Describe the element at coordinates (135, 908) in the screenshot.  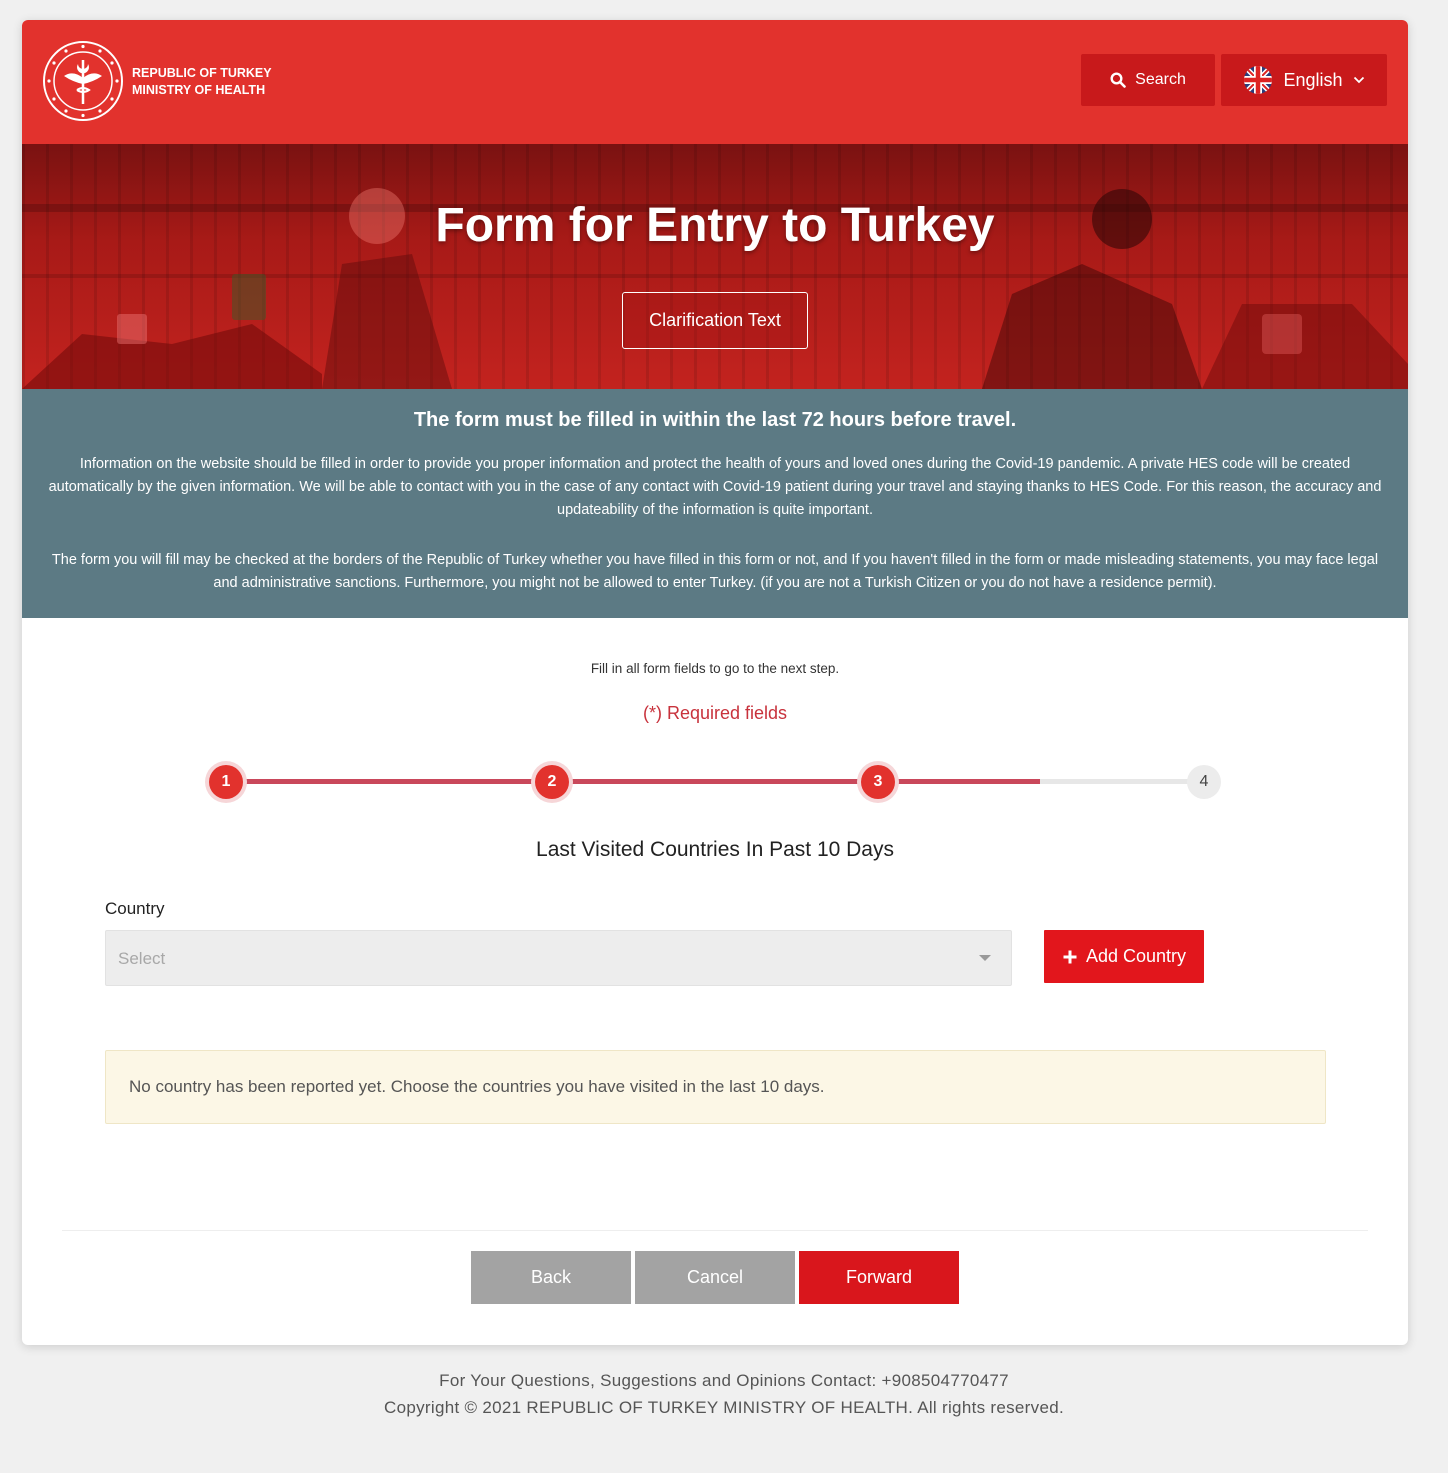
I see `country-label: Country` at that location.